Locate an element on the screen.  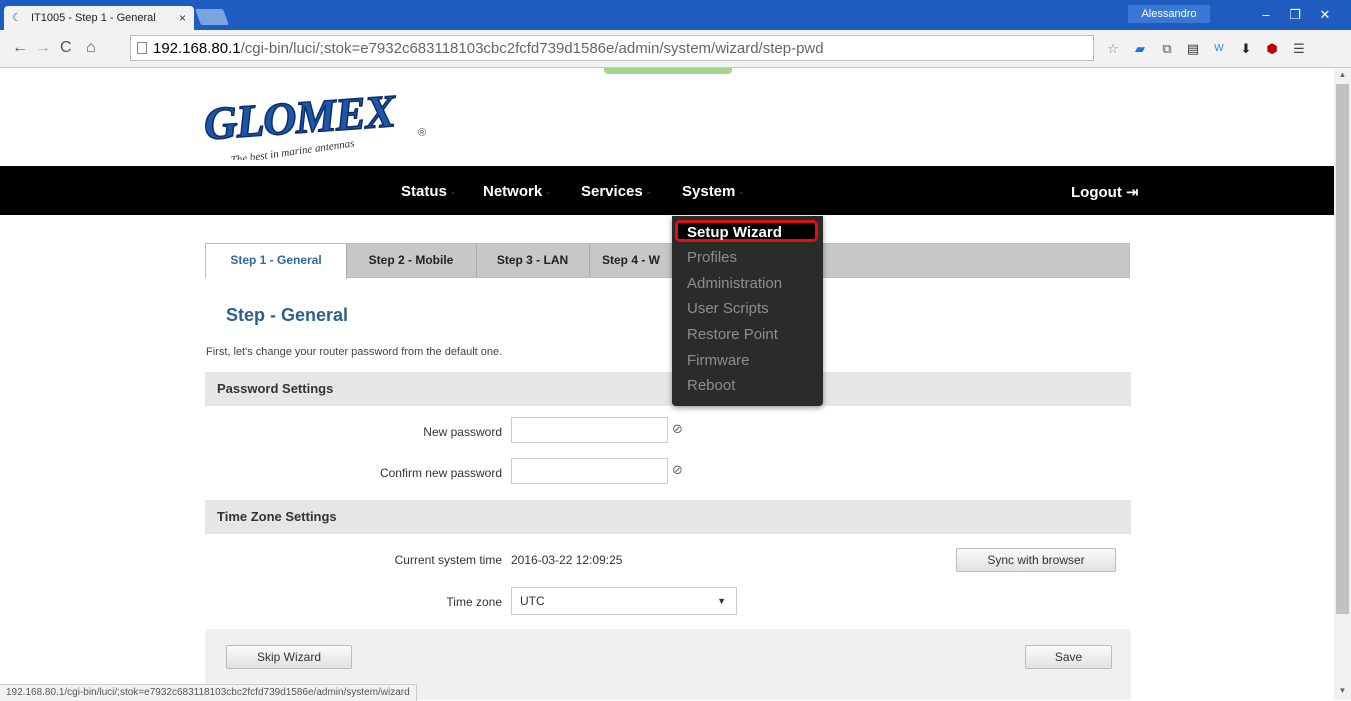
confirm-password-field is located at coordinates (589, 471).